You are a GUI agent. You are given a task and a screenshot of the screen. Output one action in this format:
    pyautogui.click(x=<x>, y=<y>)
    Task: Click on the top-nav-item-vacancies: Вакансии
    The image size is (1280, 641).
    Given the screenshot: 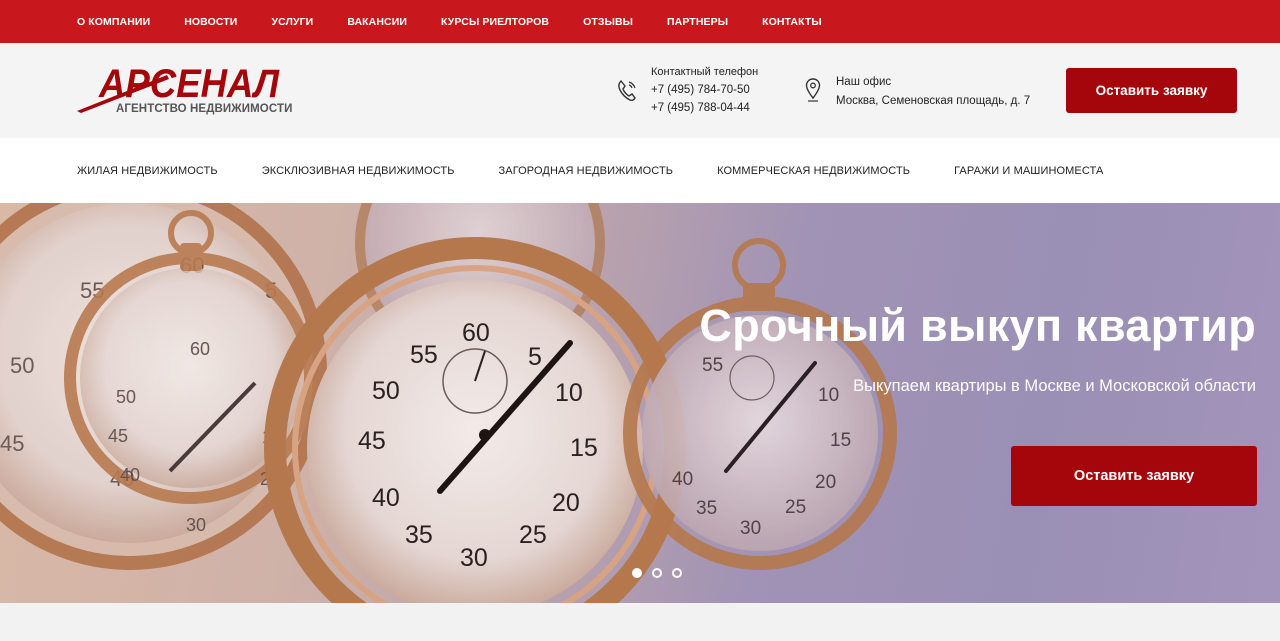 What is the action you would take?
    pyautogui.click(x=377, y=22)
    